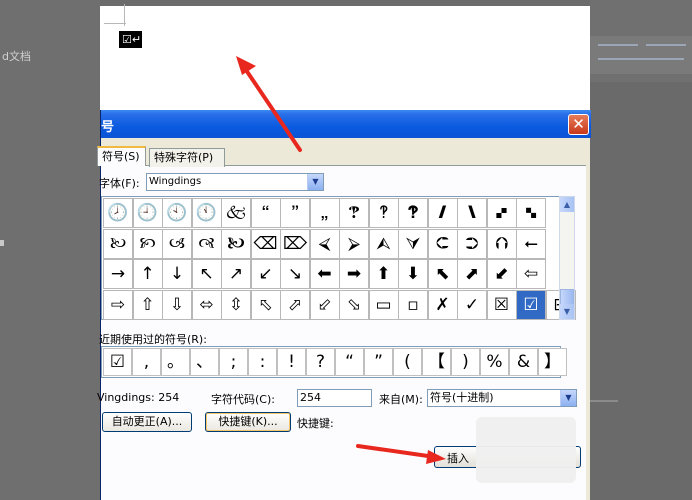 Image resolution: width=692 pixels, height=500 pixels. Describe the element at coordinates (118, 243) in the screenshot. I see `symbol-cell: 🙠` at that location.